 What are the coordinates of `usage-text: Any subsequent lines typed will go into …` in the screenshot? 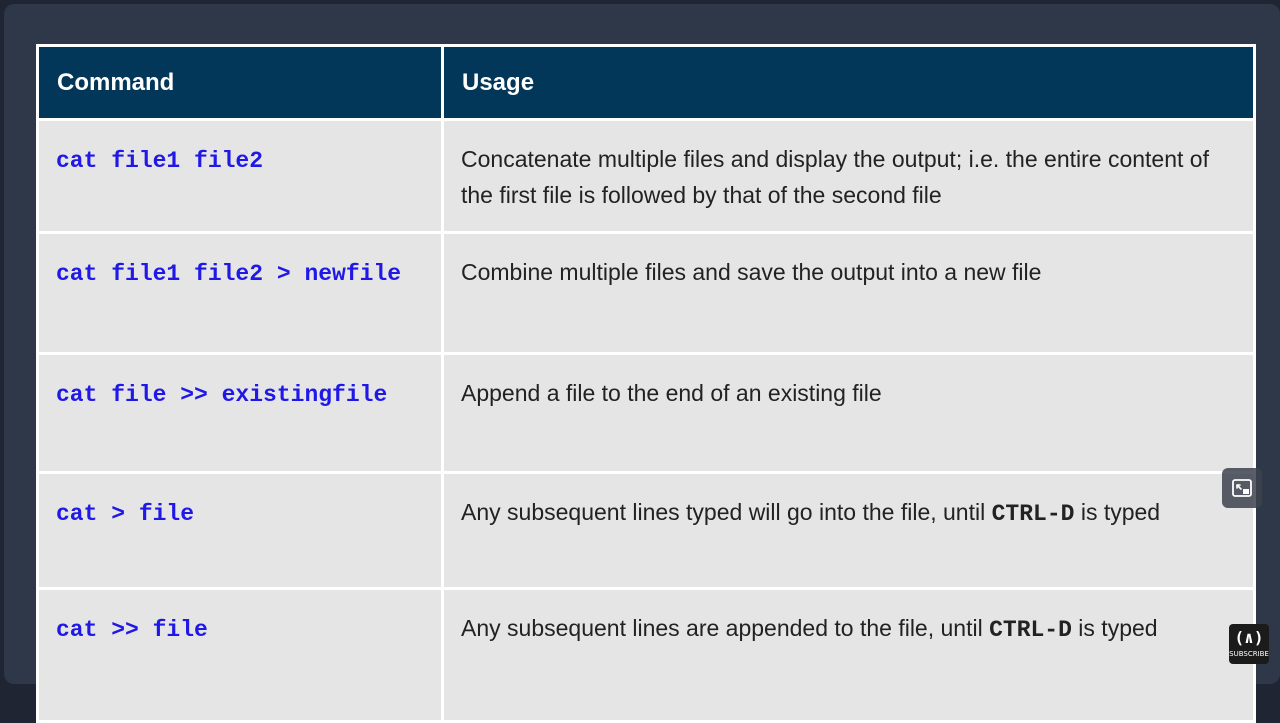 It's located at (726, 512).